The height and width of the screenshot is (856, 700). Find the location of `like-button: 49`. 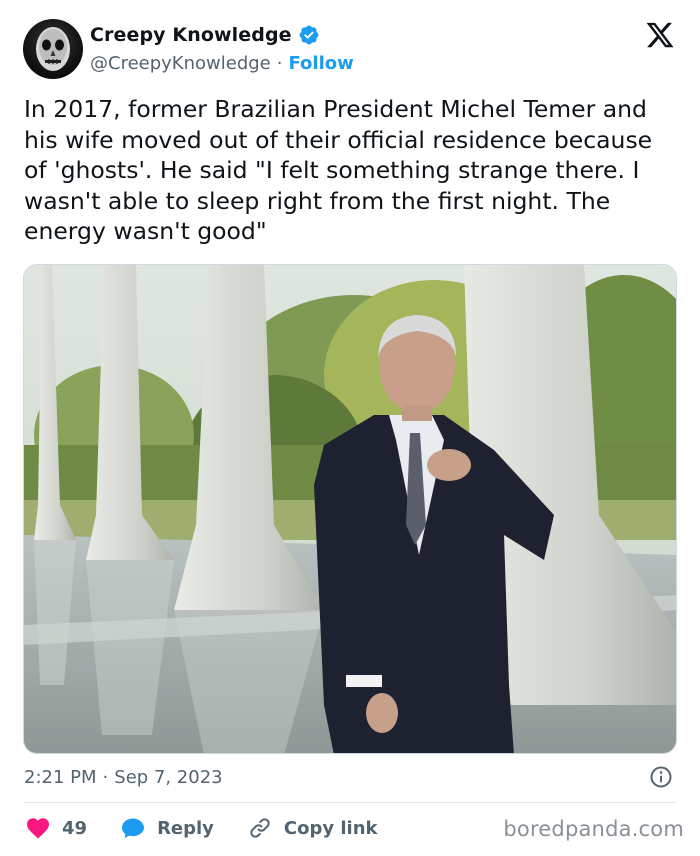

like-button: 49 is located at coordinates (56, 828).